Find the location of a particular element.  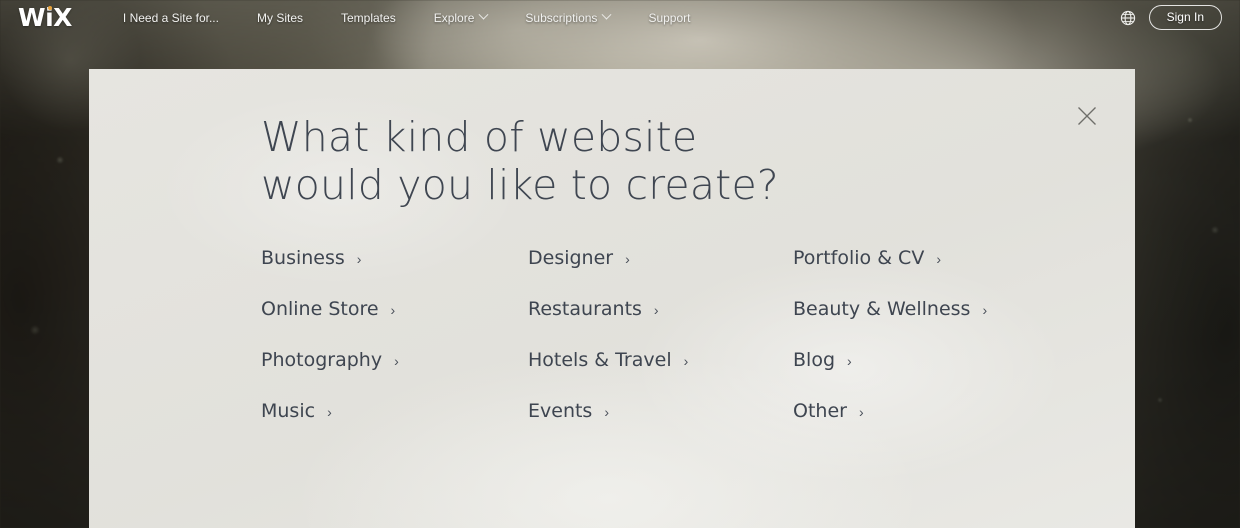

category-label: Designer is located at coordinates (571, 258).